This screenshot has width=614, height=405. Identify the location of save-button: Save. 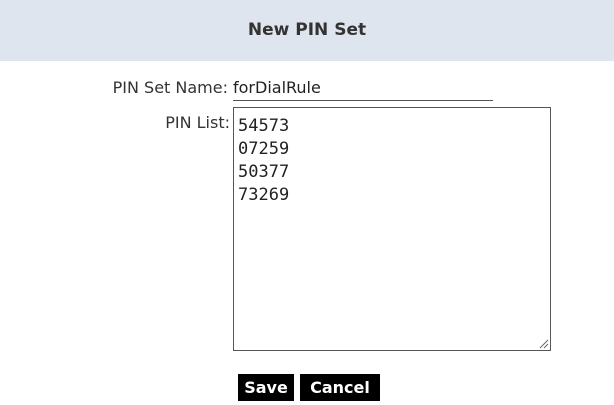
(266, 387).